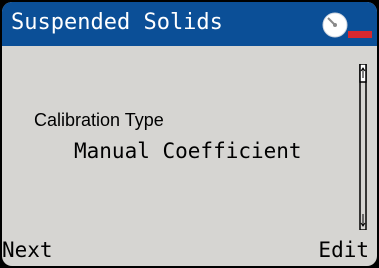  I want to click on calibration-type-label: Calibration Type, so click(99, 120).